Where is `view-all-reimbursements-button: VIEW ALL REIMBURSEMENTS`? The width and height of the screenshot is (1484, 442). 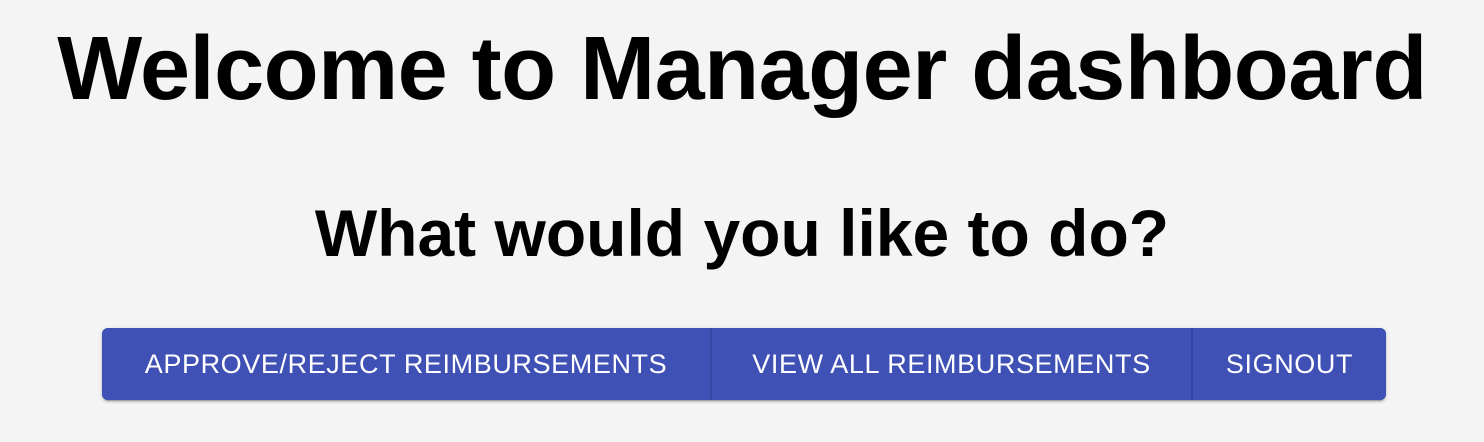 view-all-reimbursements-button: VIEW ALL REIMBURSEMENTS is located at coordinates (950, 364).